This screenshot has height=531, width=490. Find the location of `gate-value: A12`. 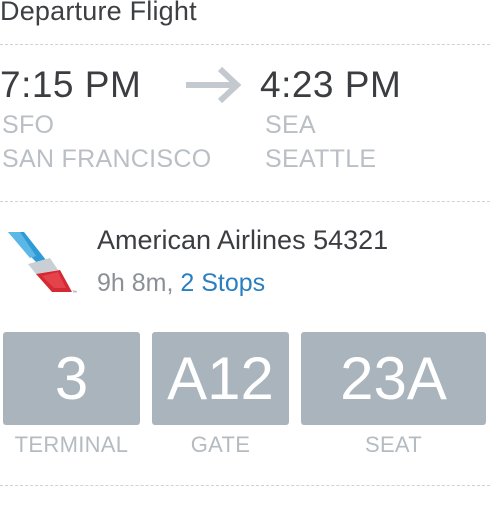

gate-value: A12 is located at coordinates (220, 378).